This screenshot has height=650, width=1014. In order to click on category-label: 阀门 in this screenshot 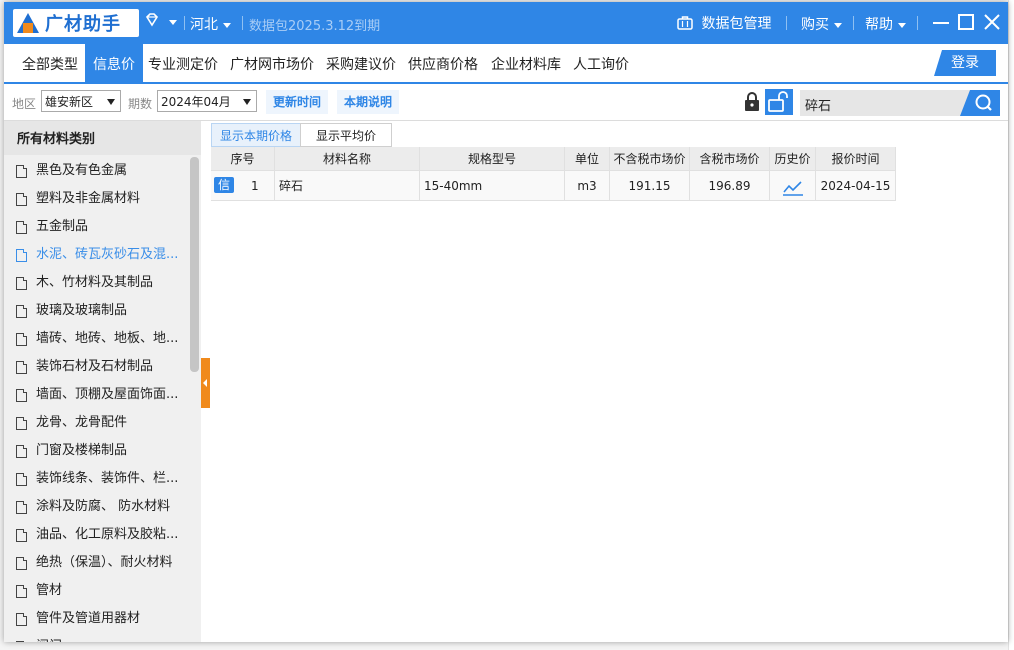, I will do `click(49, 637)`.